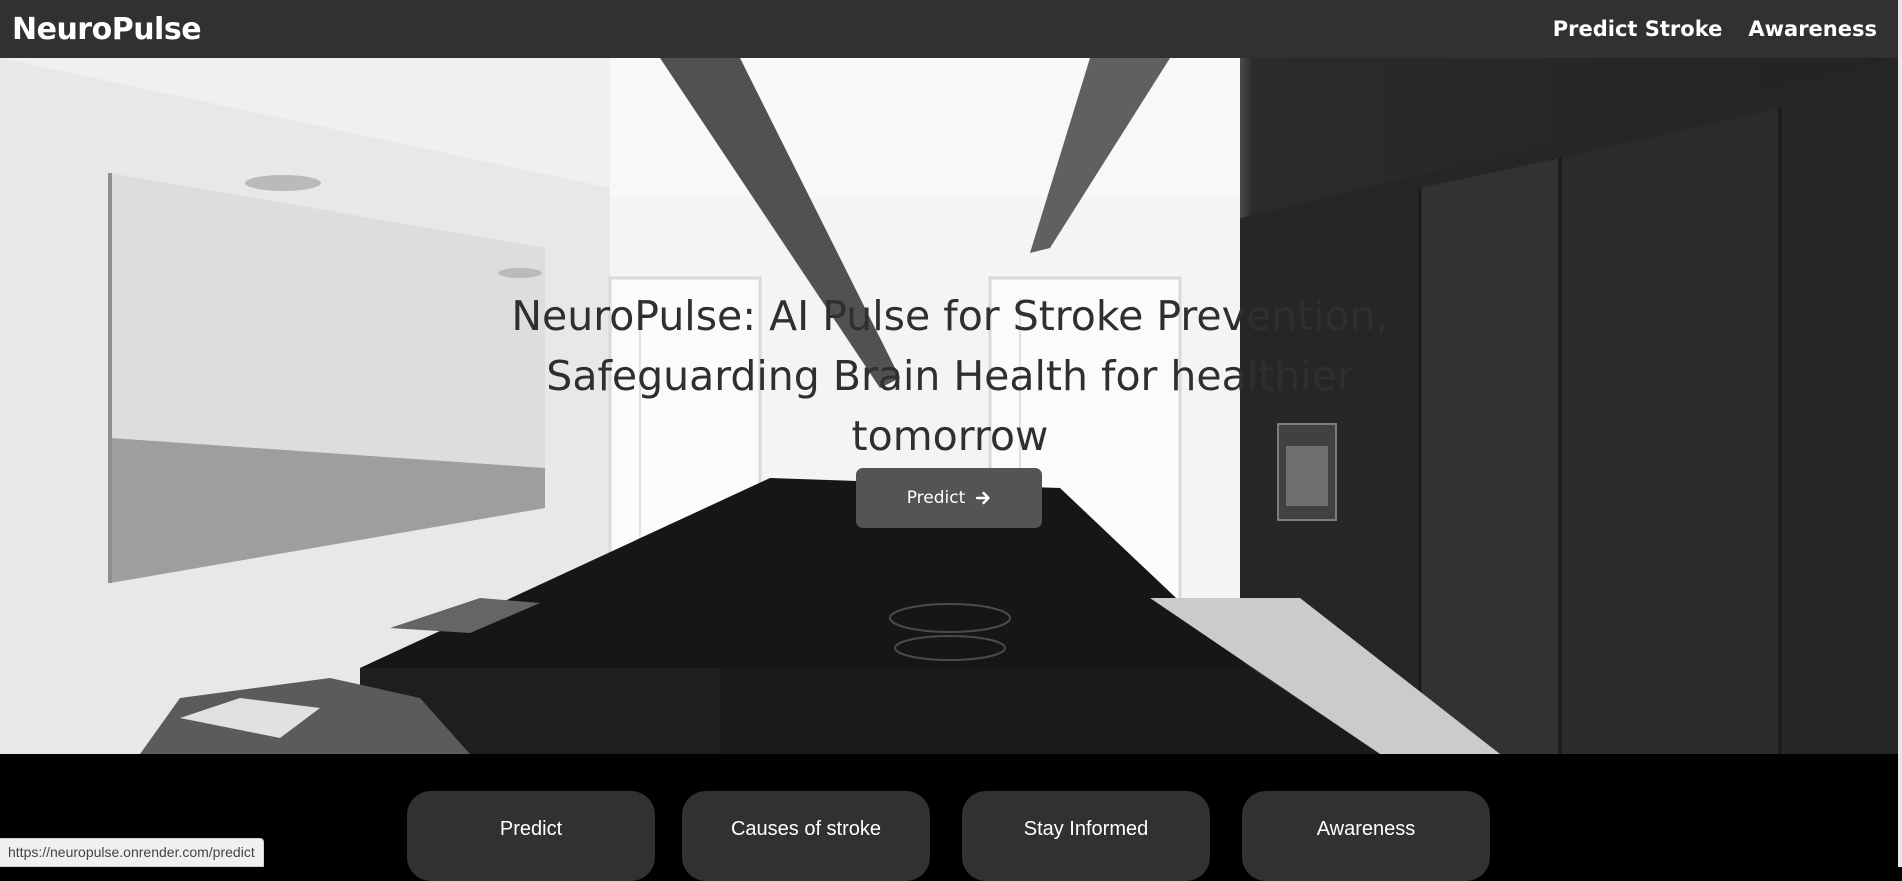  I want to click on nav-links: Predict Stroke Awareness, so click(1715, 29).